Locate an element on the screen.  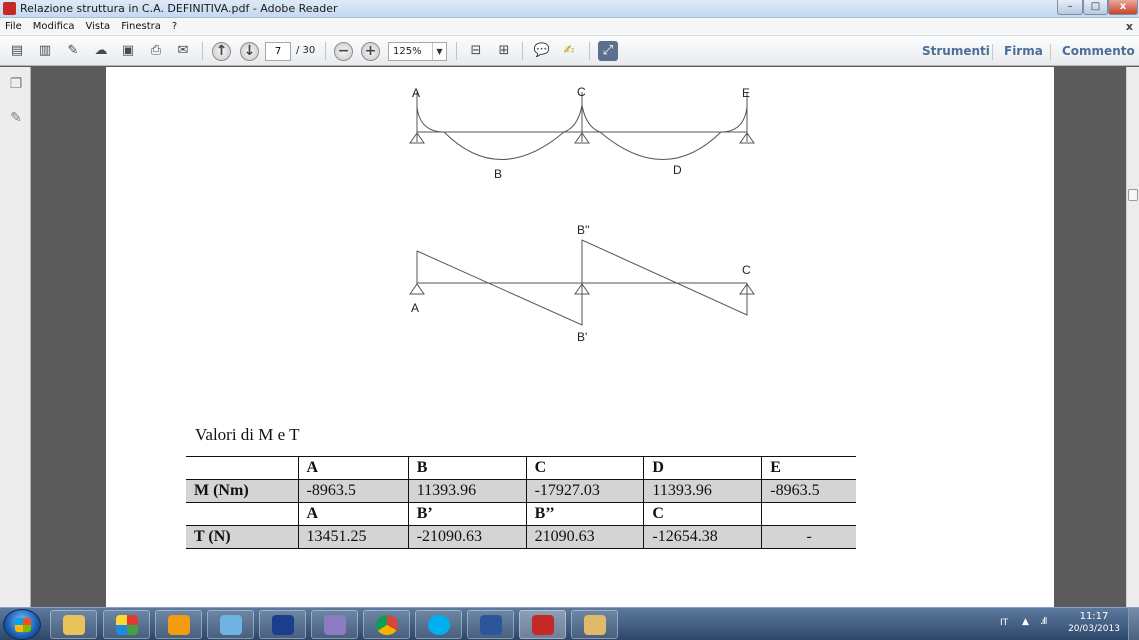
menu-modifica: Modifica is located at coordinates (54, 26).